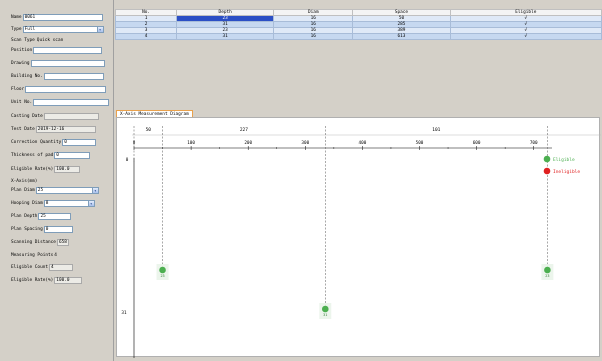 The width and height of the screenshot is (602, 361). I want to click on plan-diam-row: Plan Diam 25 ▾, so click(55, 190).